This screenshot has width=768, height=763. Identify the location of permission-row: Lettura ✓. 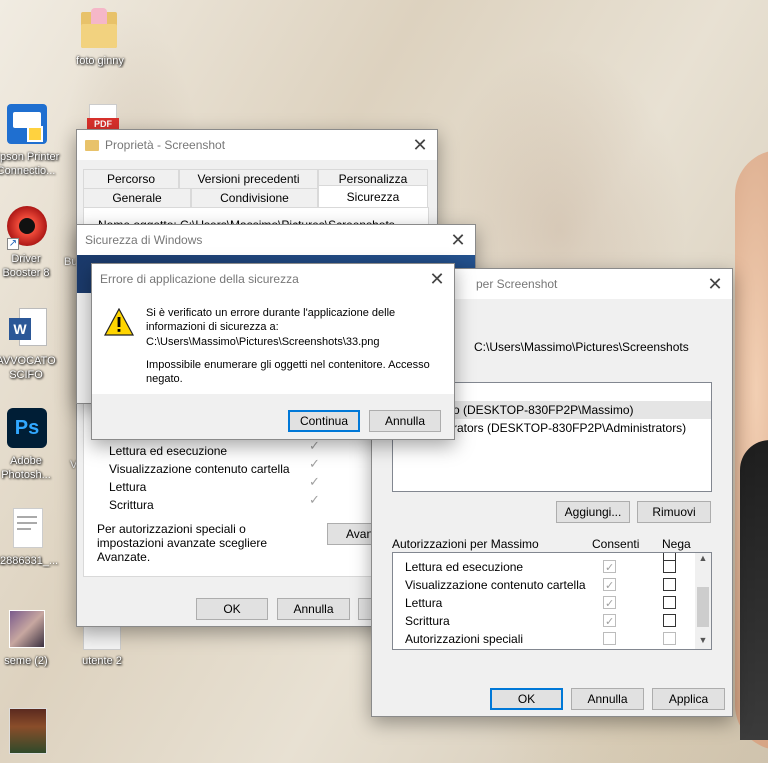
(552, 603).